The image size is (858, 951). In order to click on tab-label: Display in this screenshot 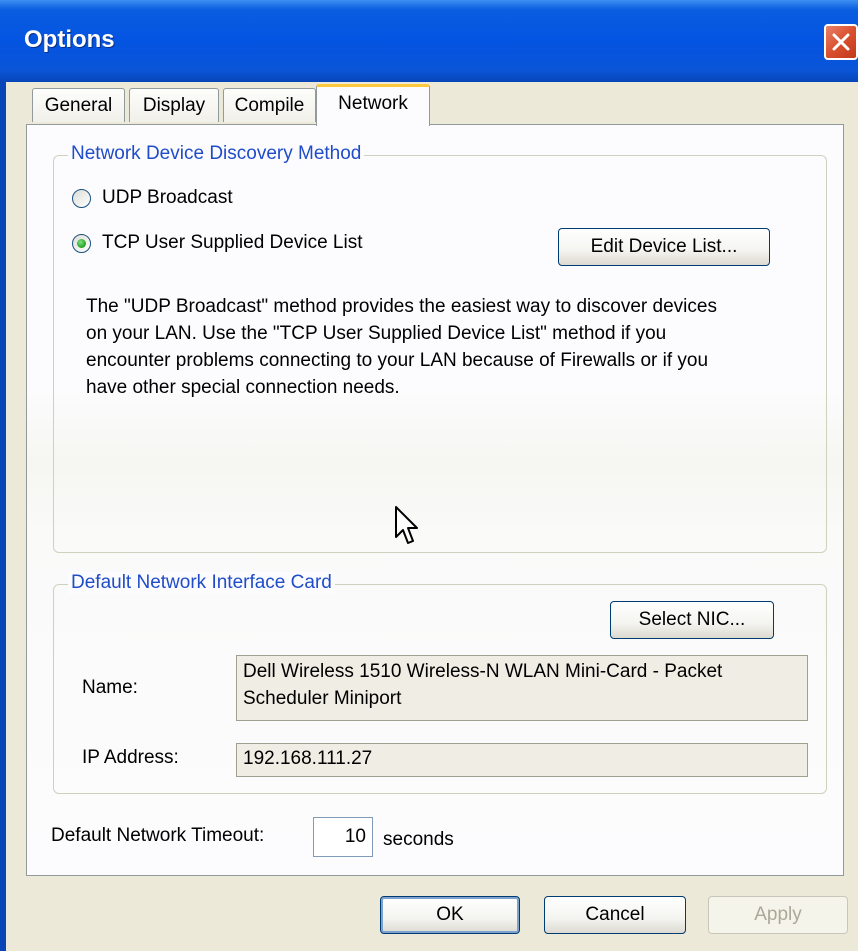, I will do `click(174, 105)`.